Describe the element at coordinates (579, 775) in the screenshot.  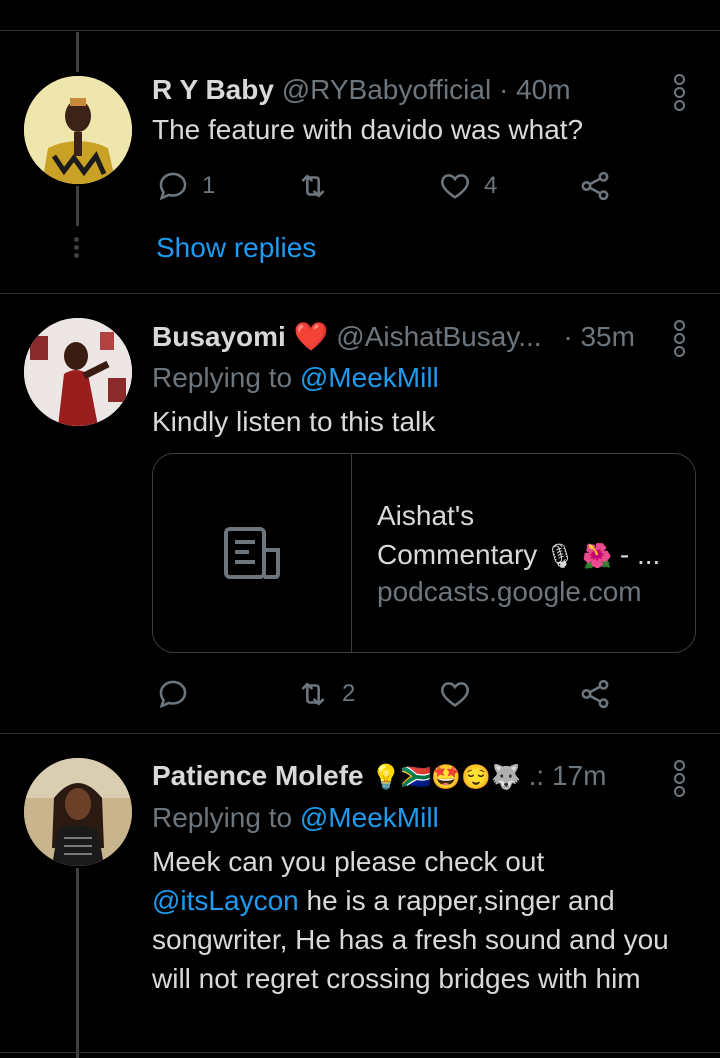
I see `tweet-time: 17m` at that location.